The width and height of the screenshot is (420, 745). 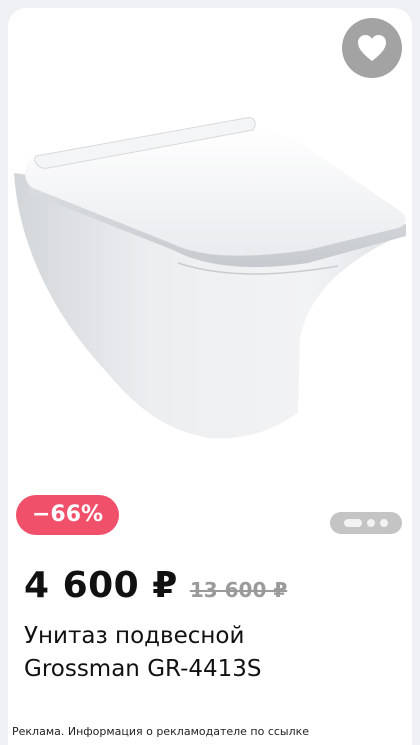 I want to click on gallery-pagination, so click(x=366, y=523).